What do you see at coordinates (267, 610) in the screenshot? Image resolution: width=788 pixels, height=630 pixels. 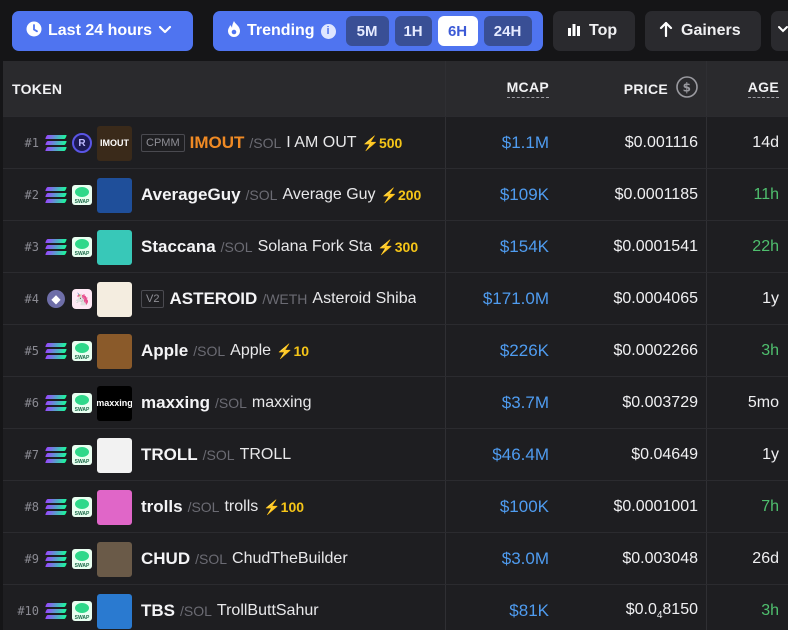 I see `token-full-name: TrollButtSahur` at bounding box center [267, 610].